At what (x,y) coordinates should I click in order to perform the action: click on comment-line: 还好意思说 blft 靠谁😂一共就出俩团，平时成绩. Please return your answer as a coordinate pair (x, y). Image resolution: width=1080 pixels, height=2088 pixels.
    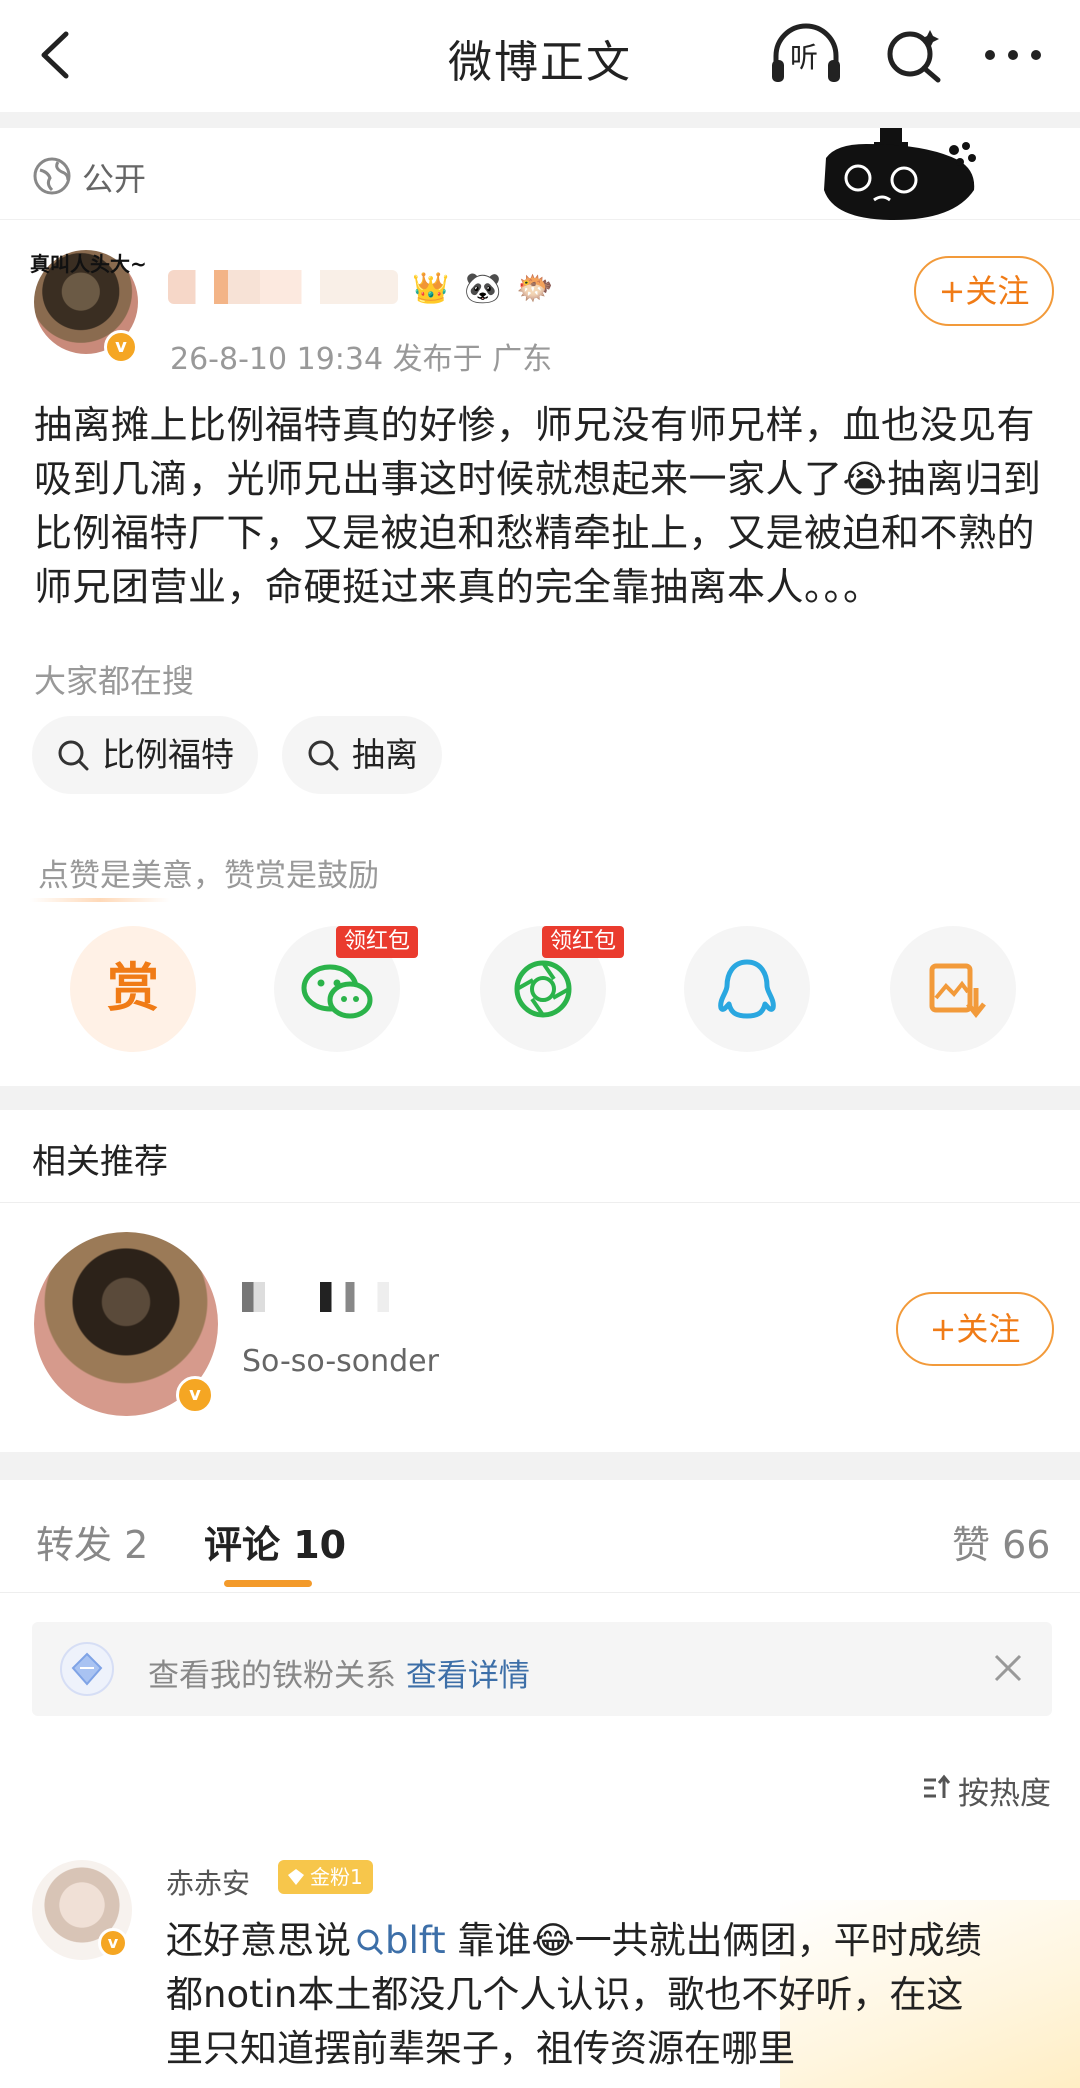
    Looking at the image, I should click on (606, 1941).